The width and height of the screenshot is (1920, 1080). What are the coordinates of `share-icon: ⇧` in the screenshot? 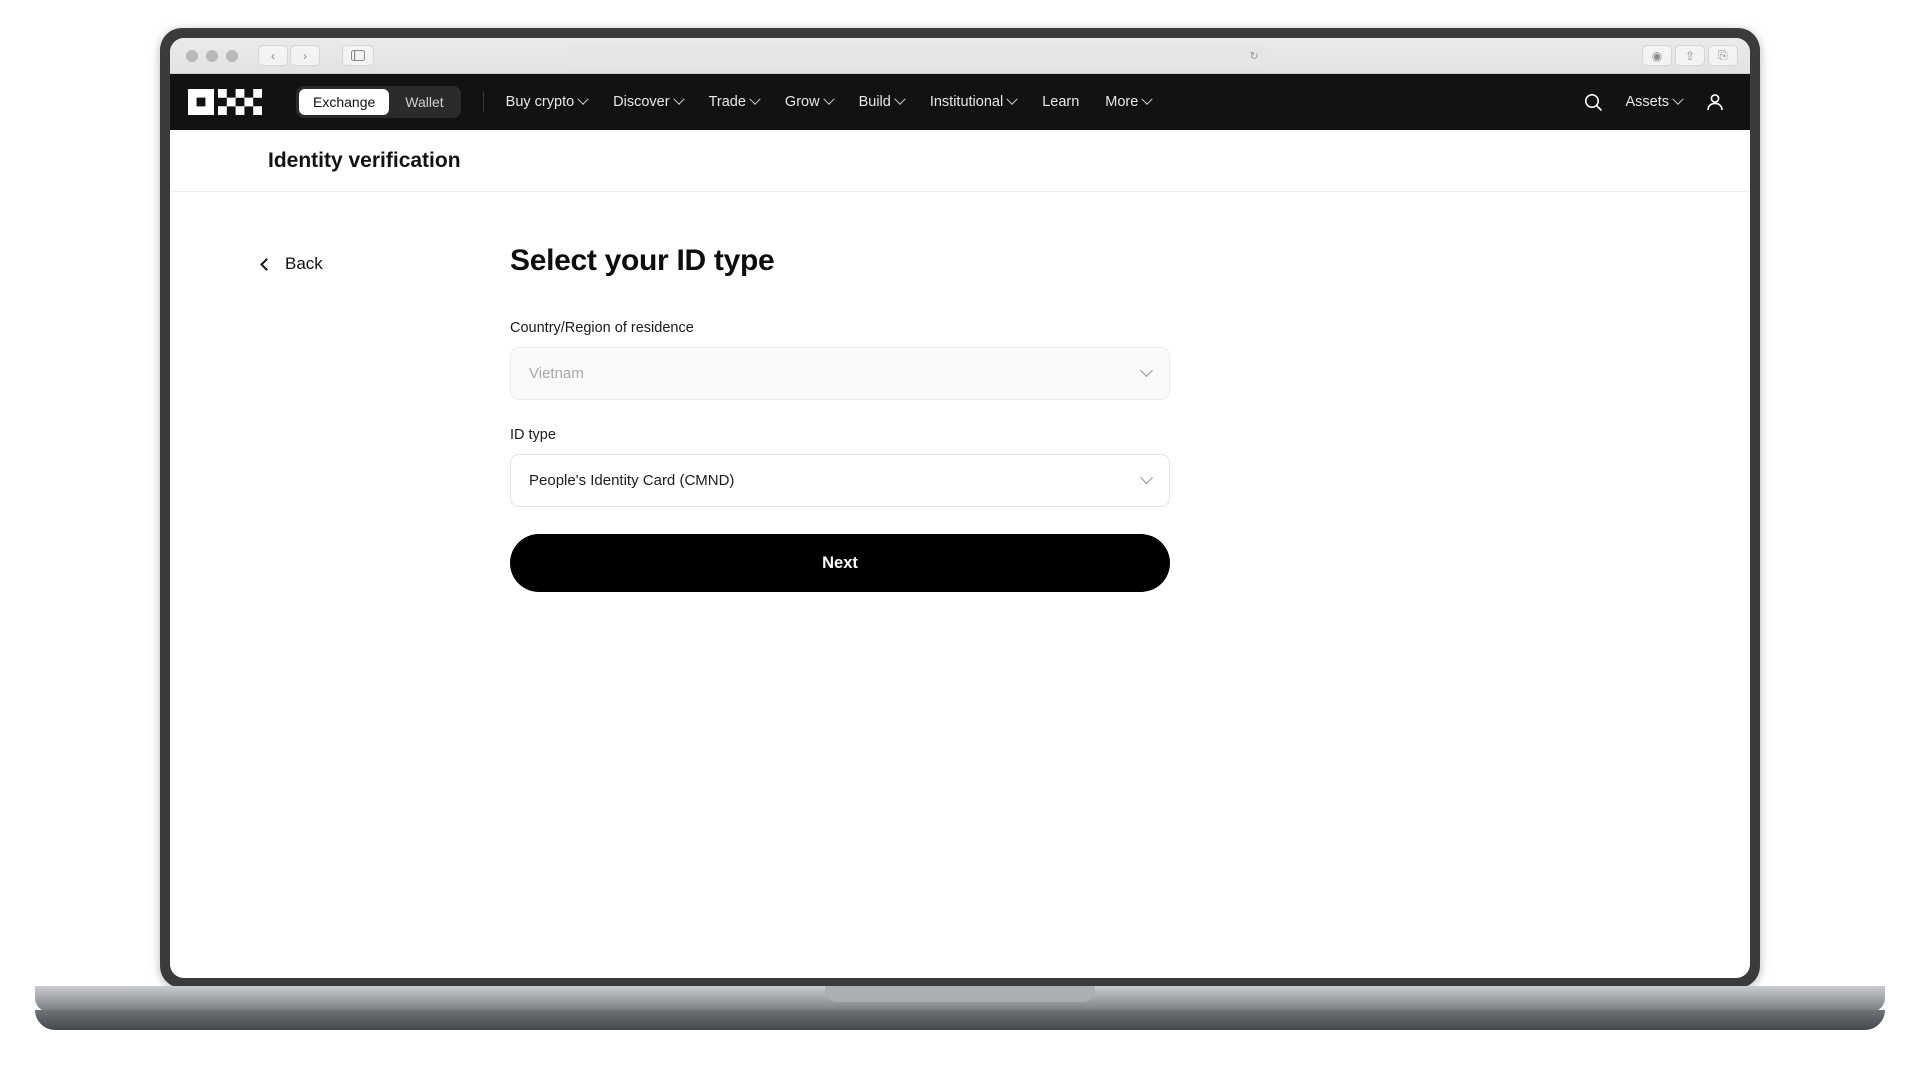 It's located at (1689, 55).